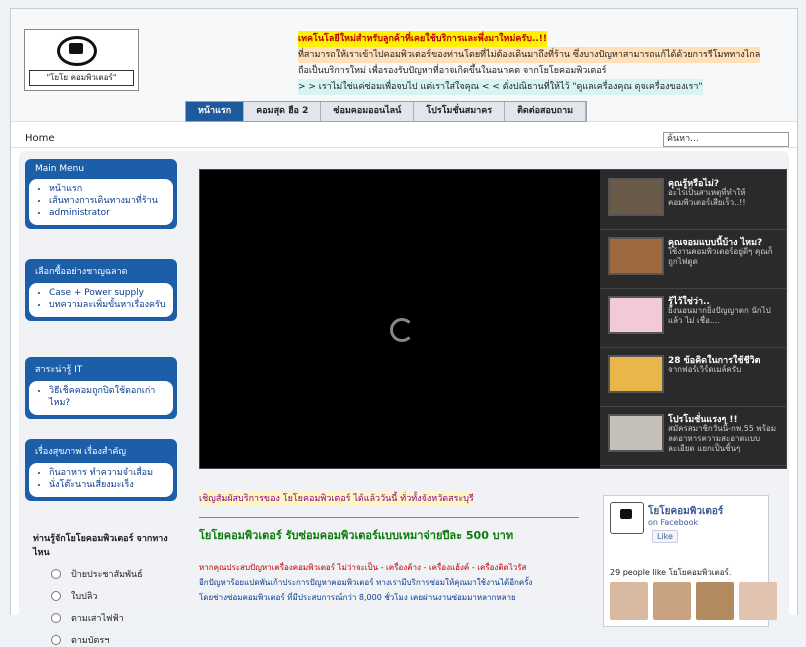  I want to click on menu-item-health-1: กินอาหาร ทำความจำเสื่อม, so click(108, 473).